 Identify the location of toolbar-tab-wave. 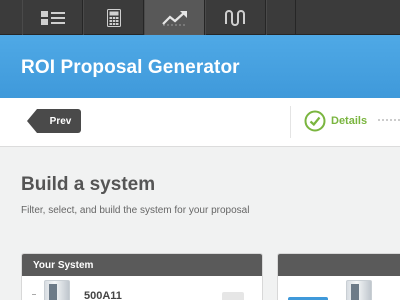
(235, 17).